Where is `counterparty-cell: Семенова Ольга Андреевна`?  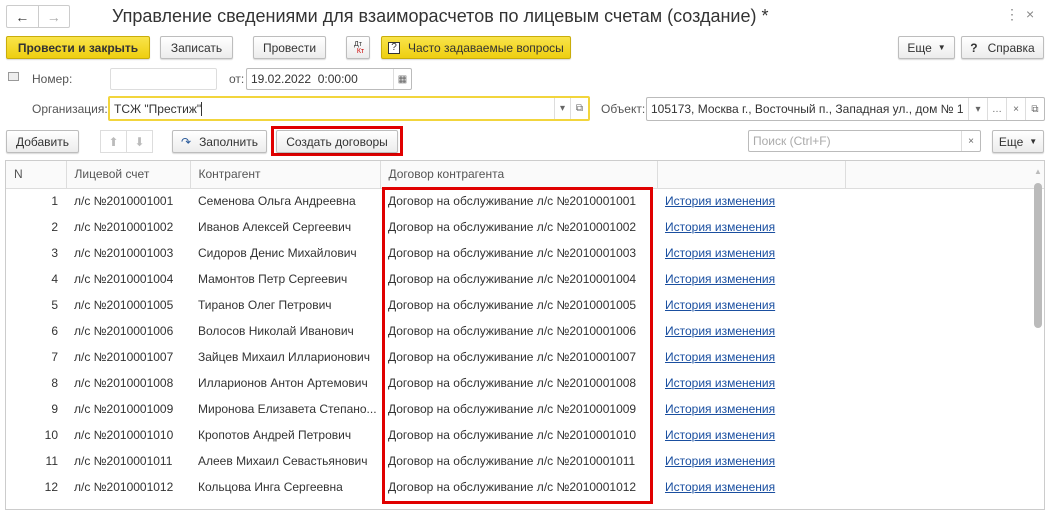 counterparty-cell: Семенова Ольга Андреевна is located at coordinates (277, 201).